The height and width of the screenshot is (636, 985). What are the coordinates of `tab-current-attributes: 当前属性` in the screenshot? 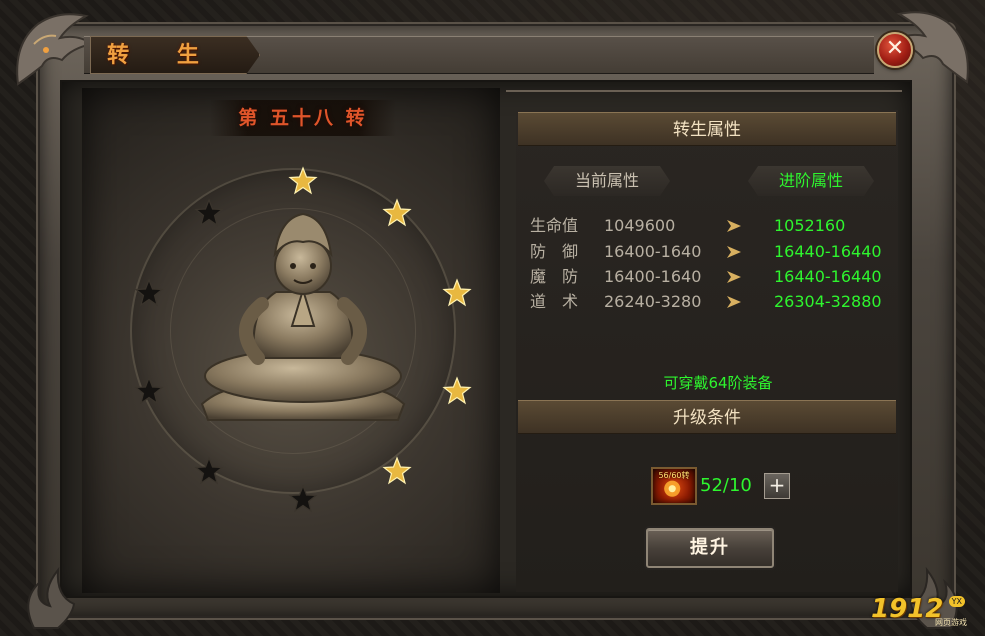 It's located at (607, 181).